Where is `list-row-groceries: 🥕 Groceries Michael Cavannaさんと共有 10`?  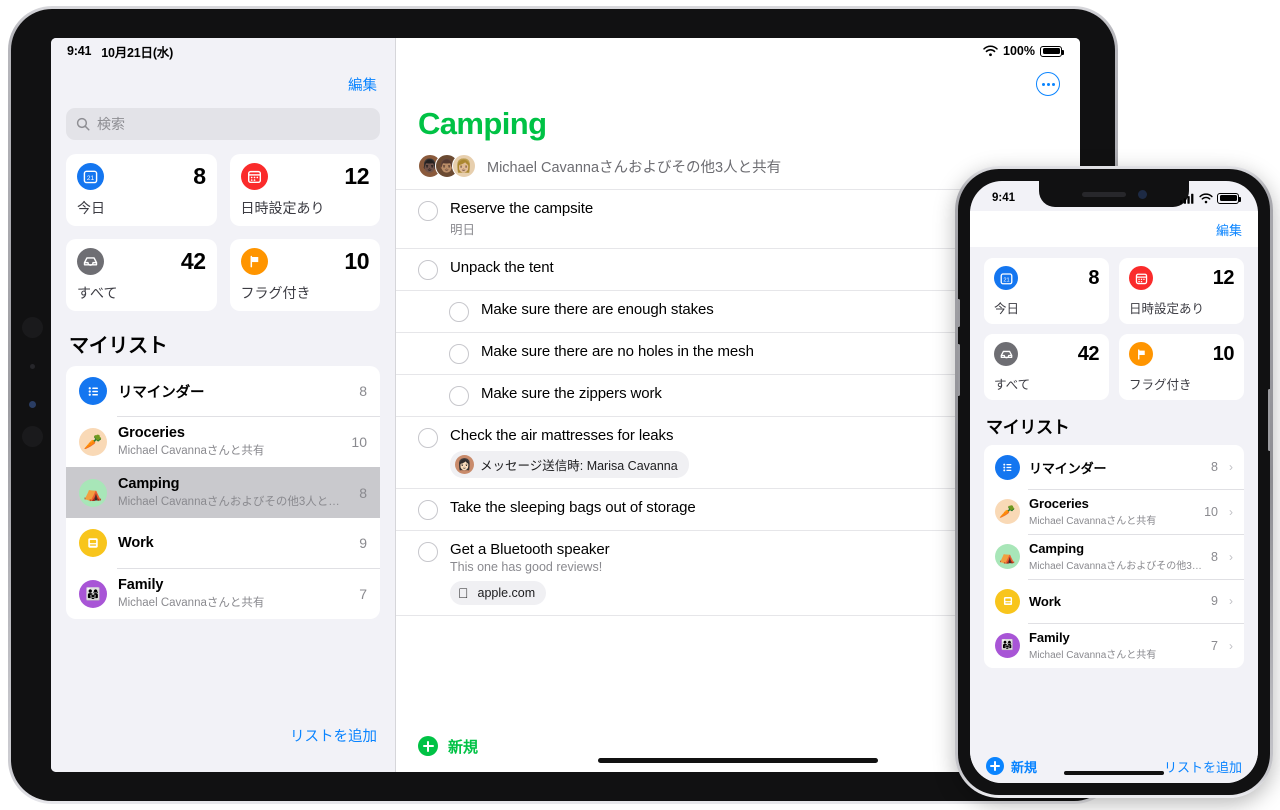 list-row-groceries: 🥕 Groceries Michael Cavannaさんと共有 10 is located at coordinates (223, 441).